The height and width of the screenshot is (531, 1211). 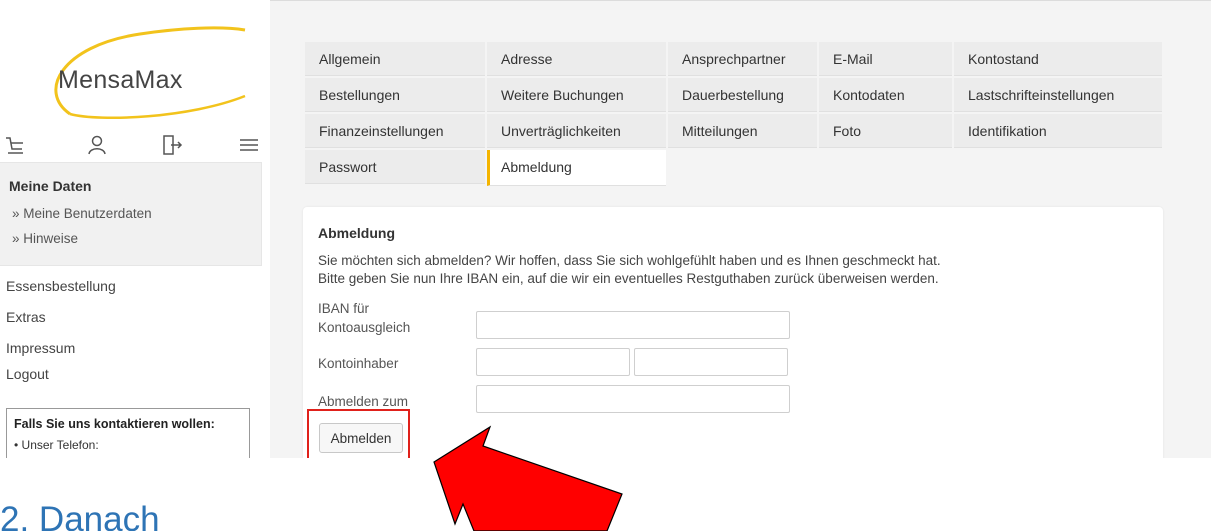 What do you see at coordinates (364, 327) in the screenshot?
I see `iban-label-line-2: Kontoausgleich` at bounding box center [364, 327].